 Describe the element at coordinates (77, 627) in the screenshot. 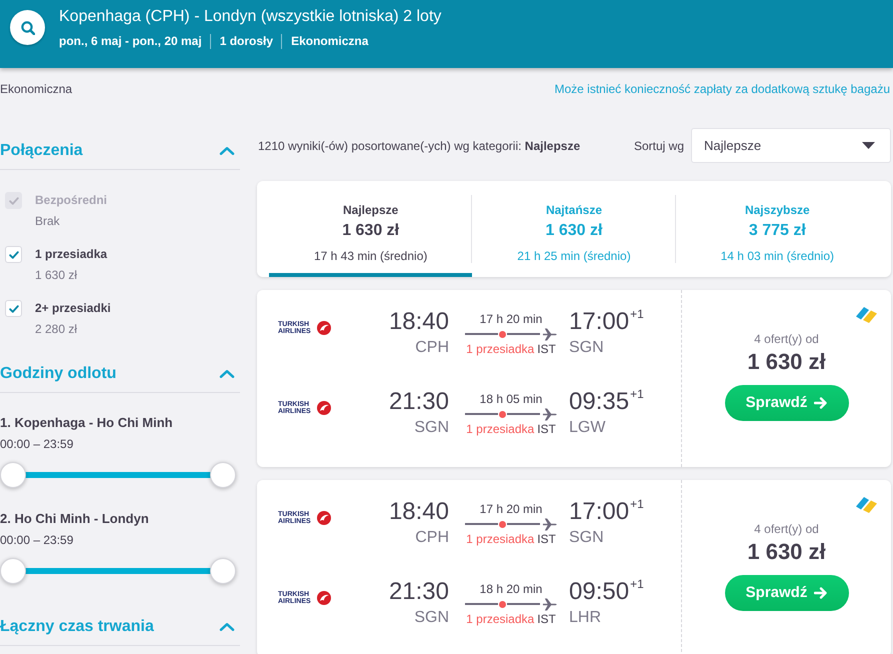

I see `filter-heading: Łączny czas trwania` at that location.